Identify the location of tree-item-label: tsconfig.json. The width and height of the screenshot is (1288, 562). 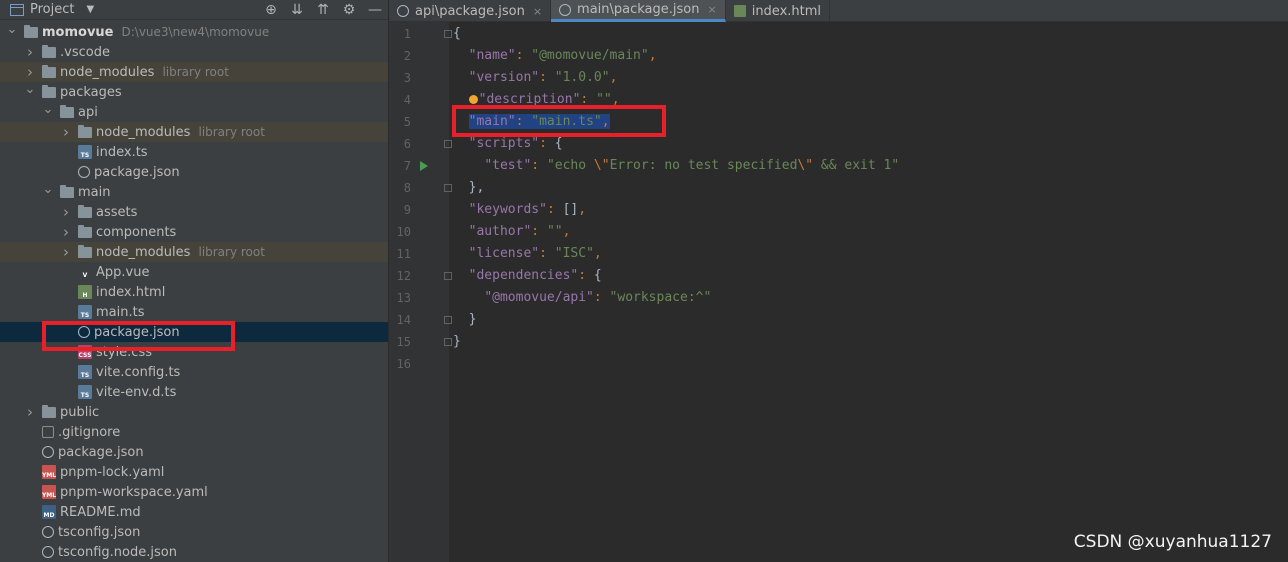
(99, 532).